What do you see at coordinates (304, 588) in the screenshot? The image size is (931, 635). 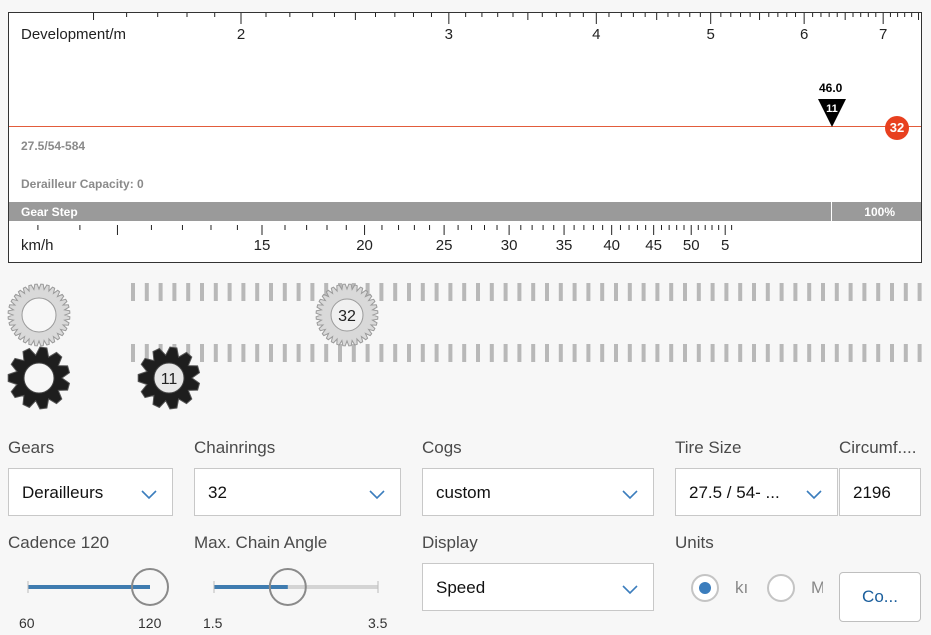 I see `chain-angle-slider` at bounding box center [304, 588].